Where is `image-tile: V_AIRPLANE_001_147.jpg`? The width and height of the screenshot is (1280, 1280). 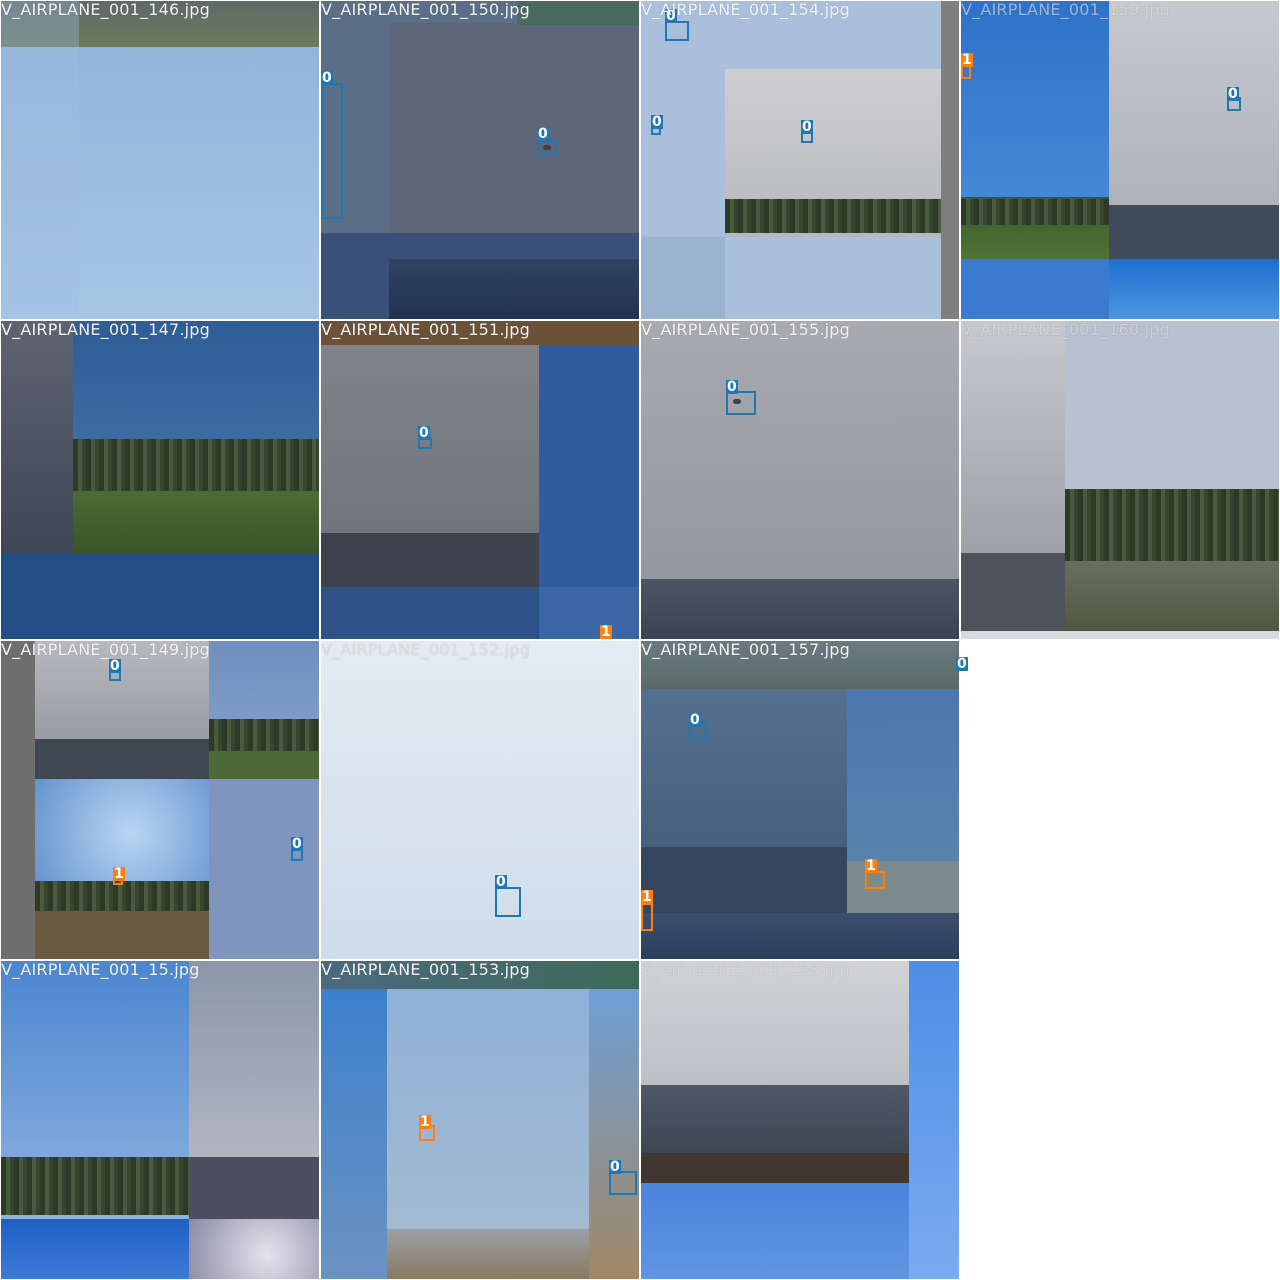 image-tile: V_AIRPLANE_001_147.jpg is located at coordinates (160, 480).